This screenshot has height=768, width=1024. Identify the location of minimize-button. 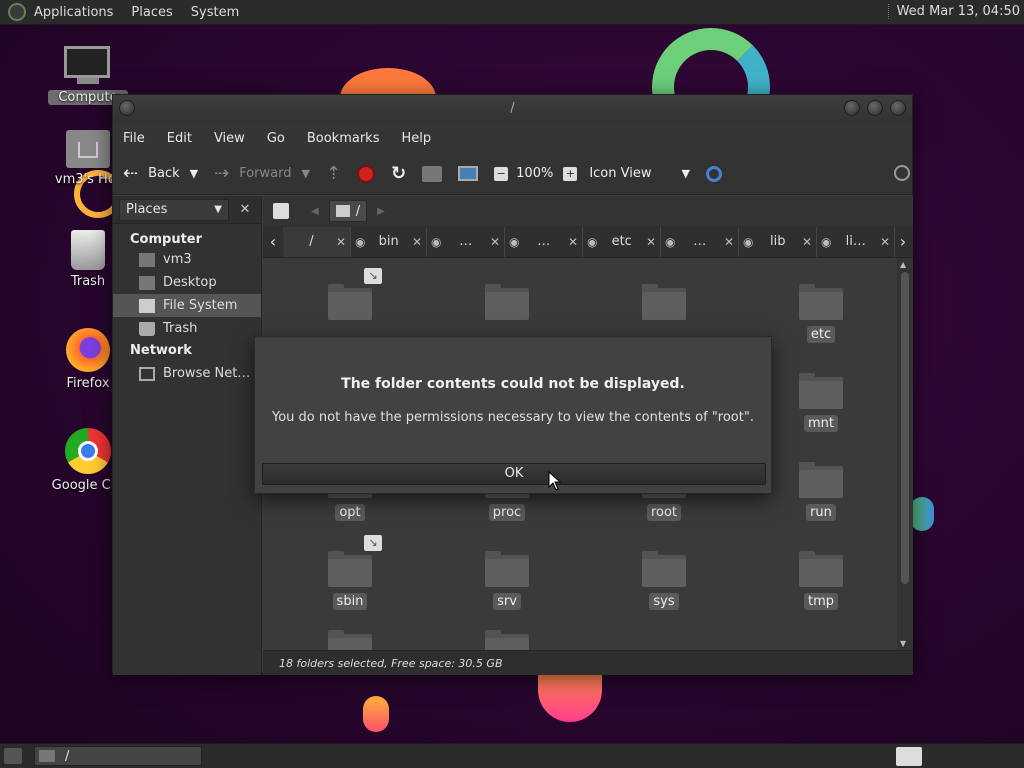
(852, 108).